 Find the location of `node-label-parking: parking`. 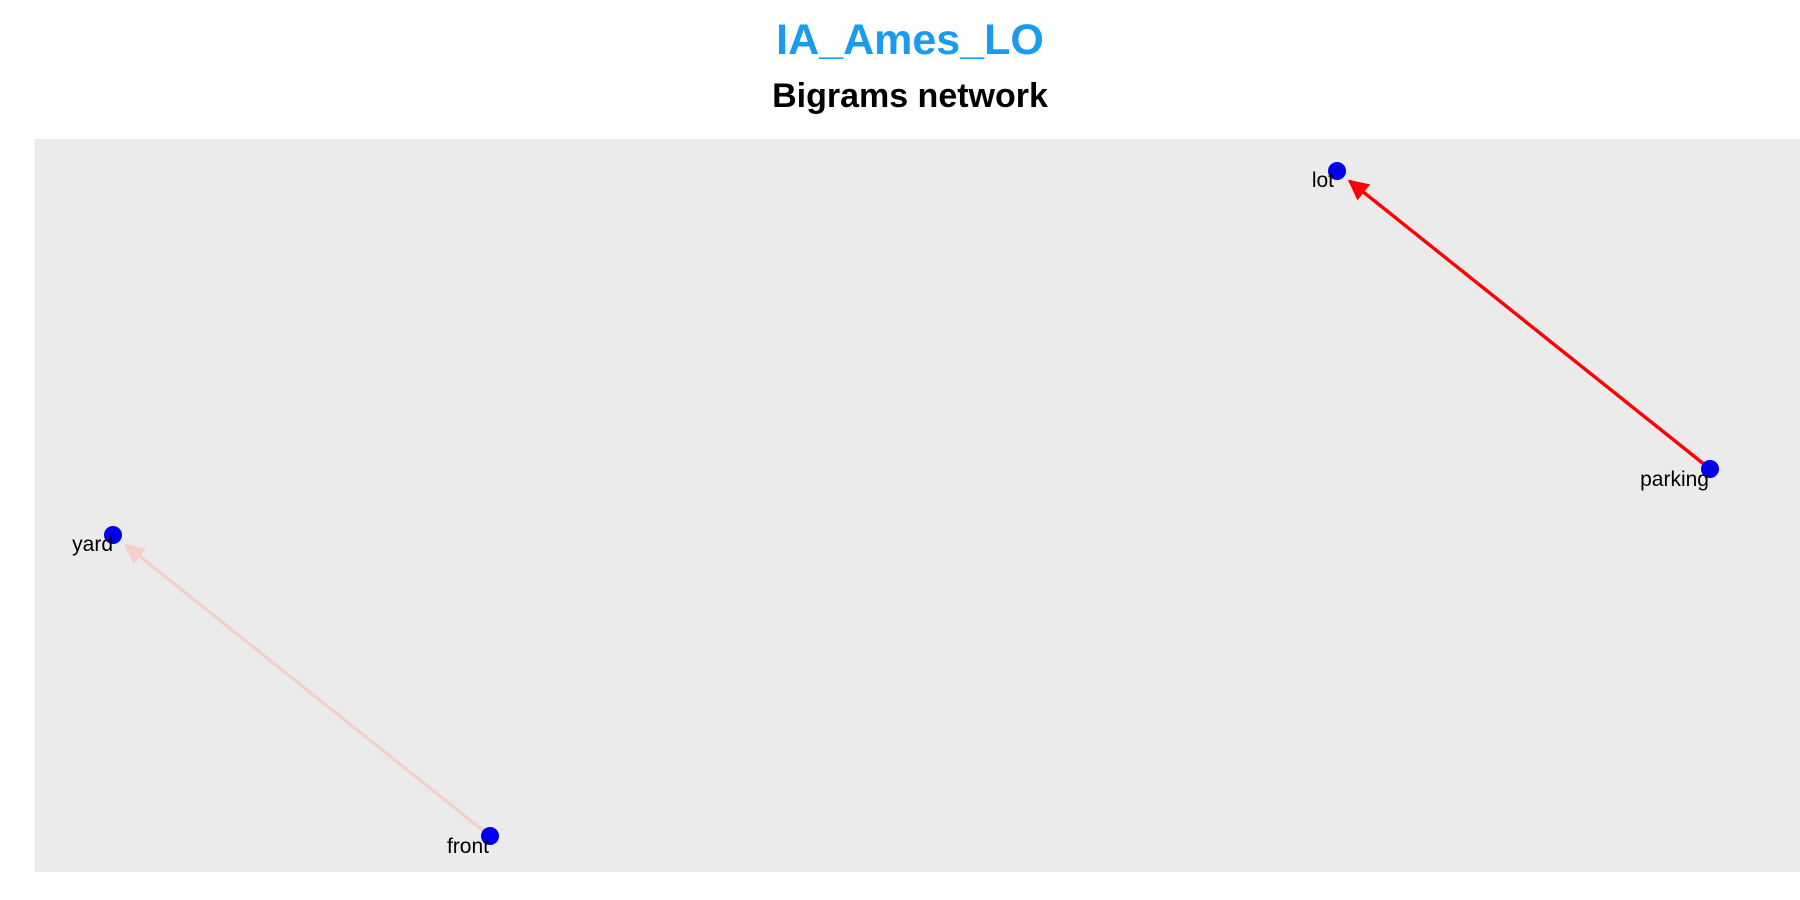

node-label-parking: parking is located at coordinates (1674, 479).